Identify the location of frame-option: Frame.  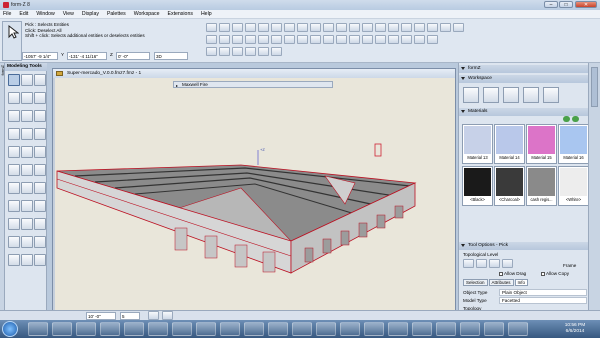
(569, 265).